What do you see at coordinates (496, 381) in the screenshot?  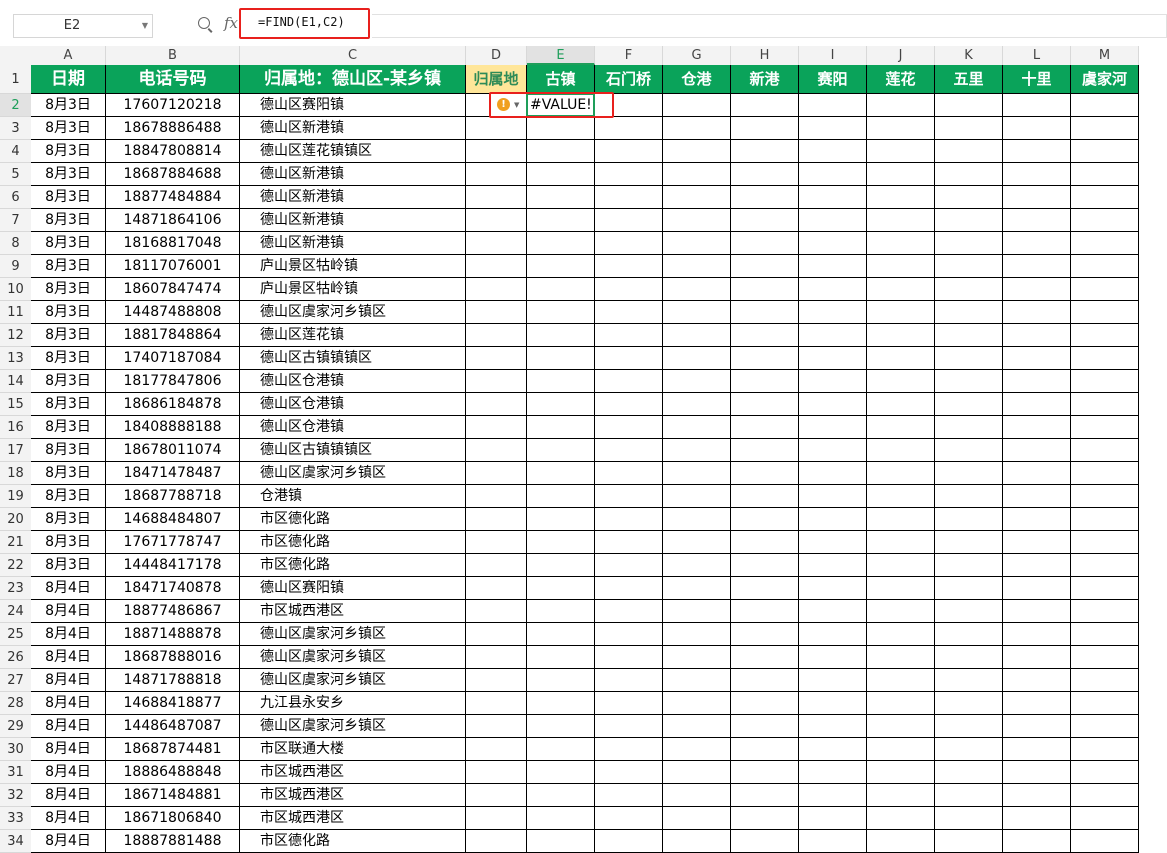 I see `cell-d14` at bounding box center [496, 381].